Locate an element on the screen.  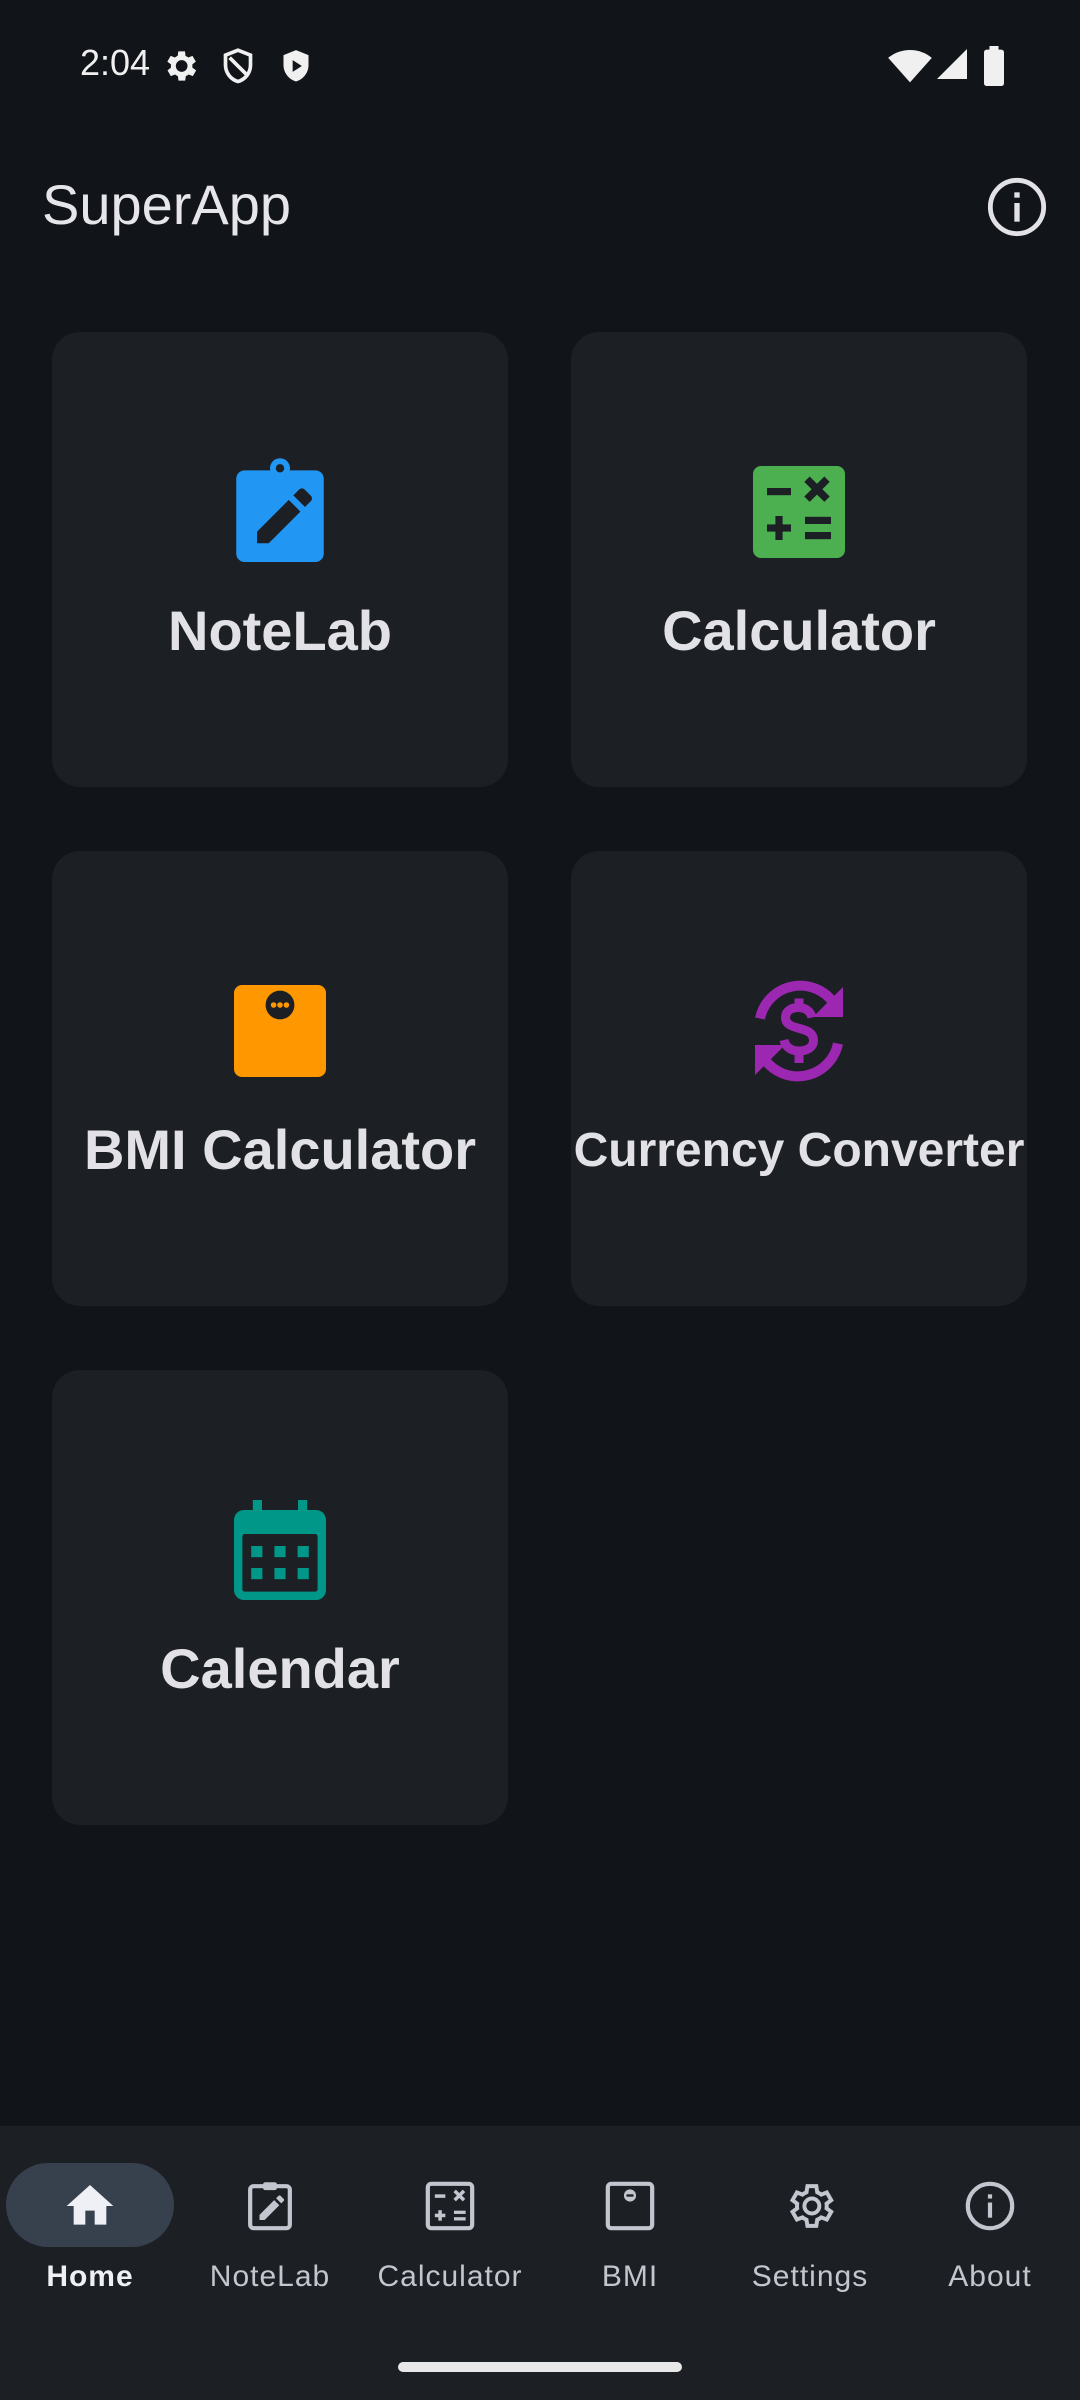
tile-bmi-calculator: BMI Calculator is located at coordinates (280, 1078).